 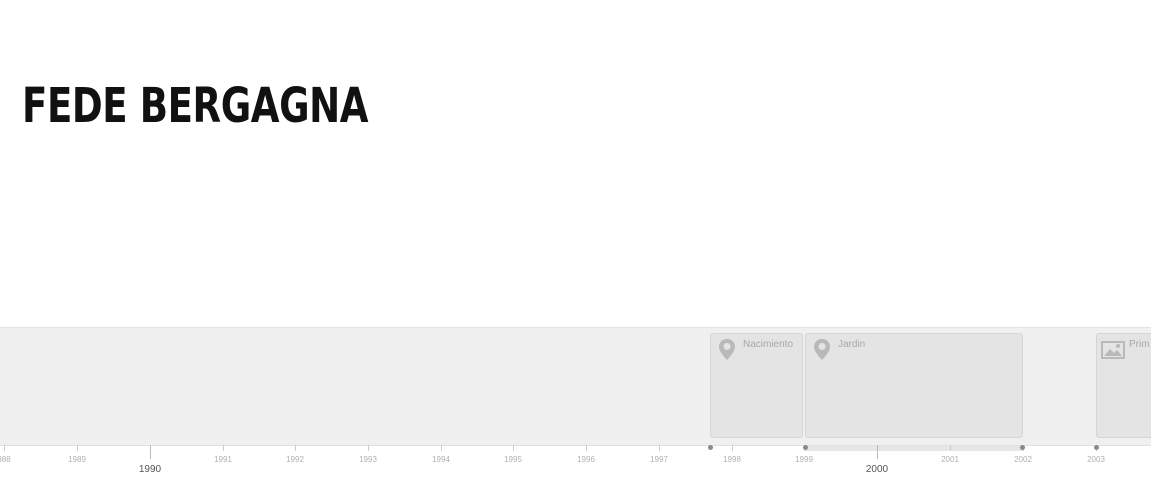 I want to click on event-card-prim: Prim, so click(x=1123, y=385).